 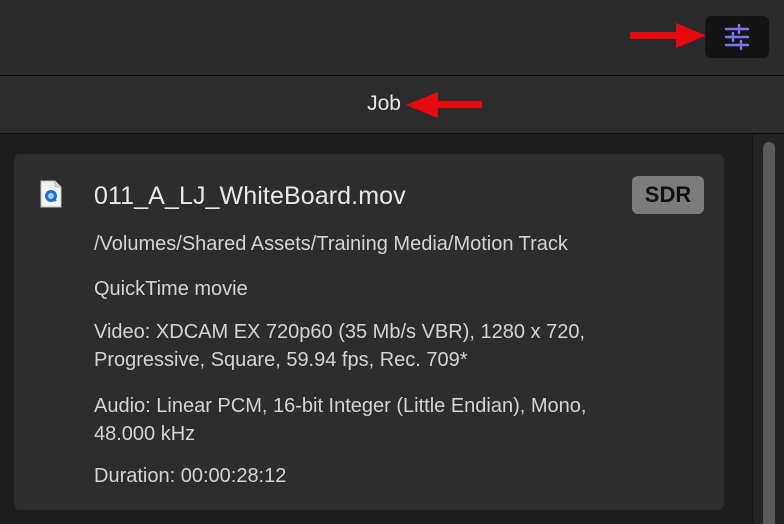 I want to click on duration-info: Duration: 00:00:28:12, so click(x=190, y=476).